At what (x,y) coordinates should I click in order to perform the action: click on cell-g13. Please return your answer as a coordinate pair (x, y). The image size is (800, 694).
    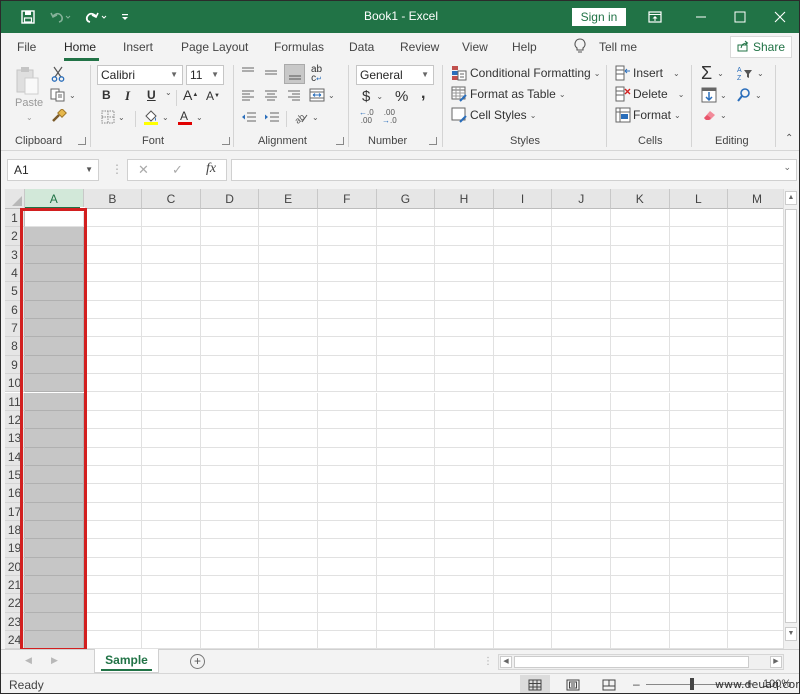
    Looking at the image, I should click on (406, 438).